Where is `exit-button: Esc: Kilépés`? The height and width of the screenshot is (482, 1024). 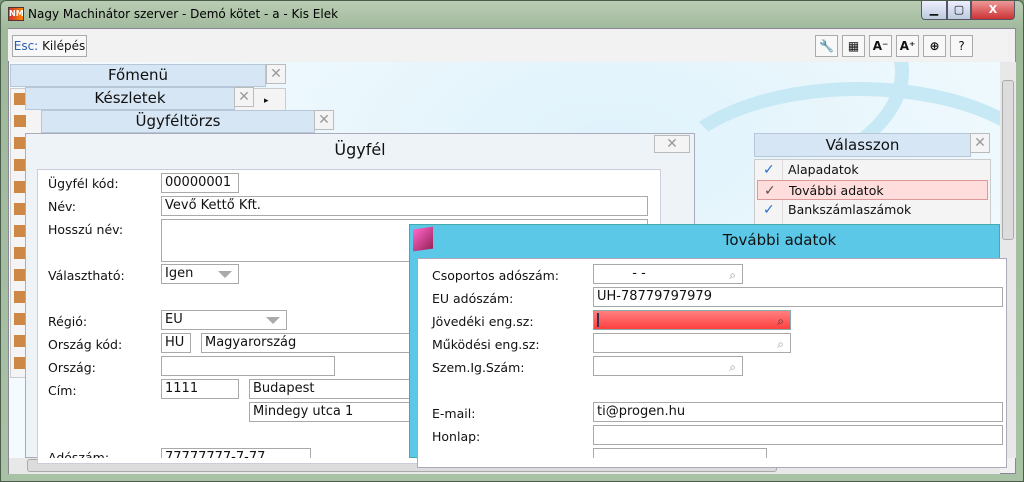 exit-button: Esc: Kilépés is located at coordinates (49, 46).